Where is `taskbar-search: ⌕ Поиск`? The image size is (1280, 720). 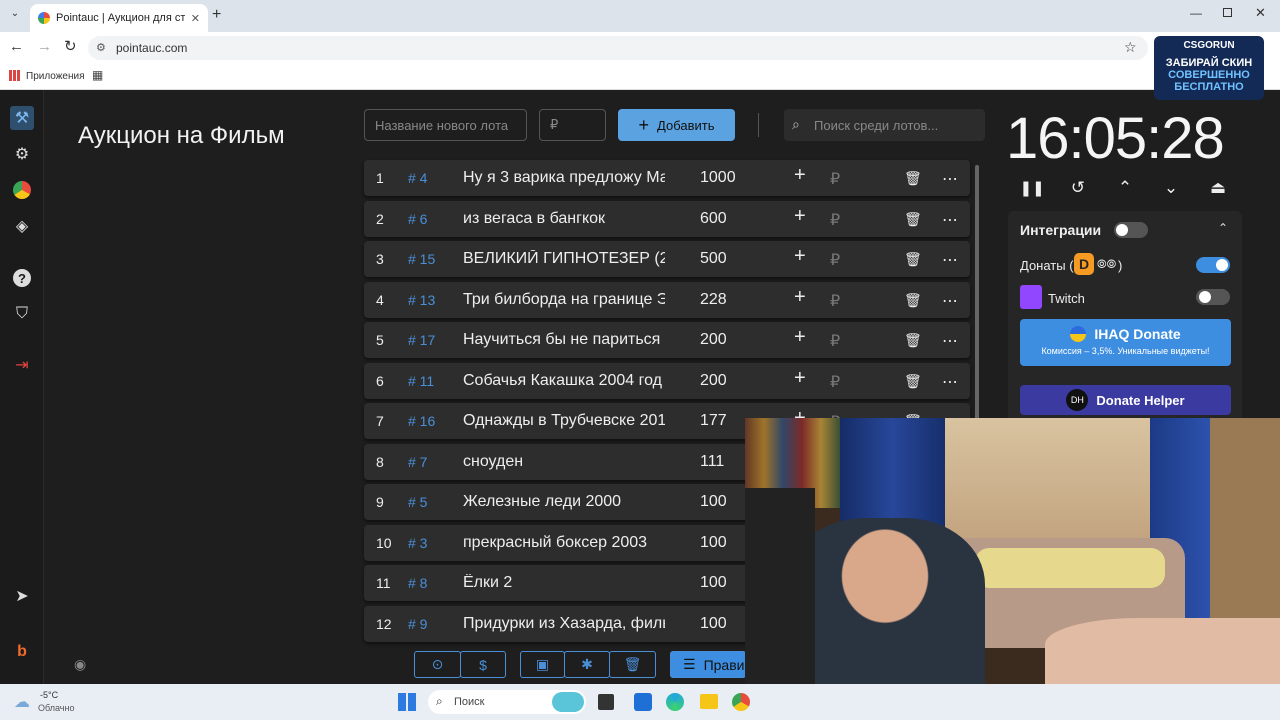
taskbar-search: ⌕ Поиск is located at coordinates (507, 702).